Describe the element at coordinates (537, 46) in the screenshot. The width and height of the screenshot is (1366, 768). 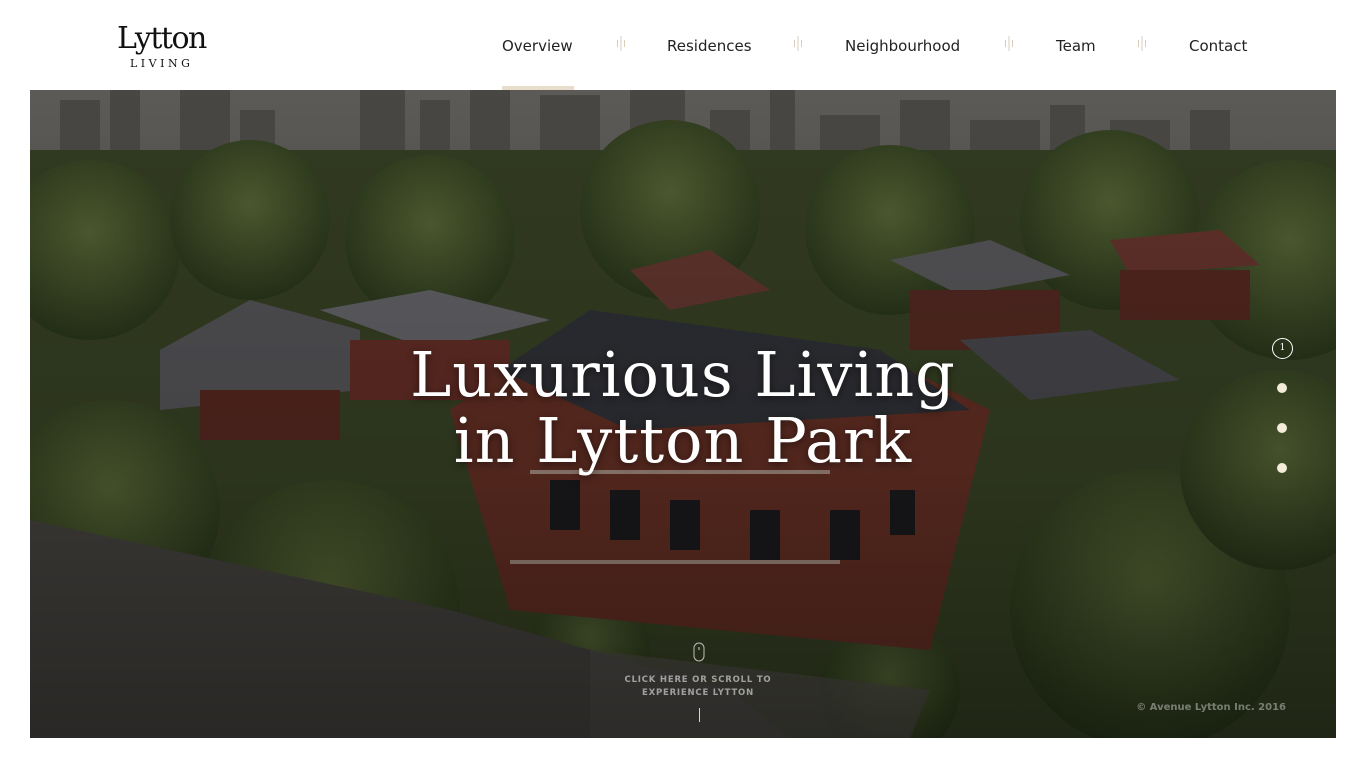
I see `nav-item-overview: Overview` at that location.